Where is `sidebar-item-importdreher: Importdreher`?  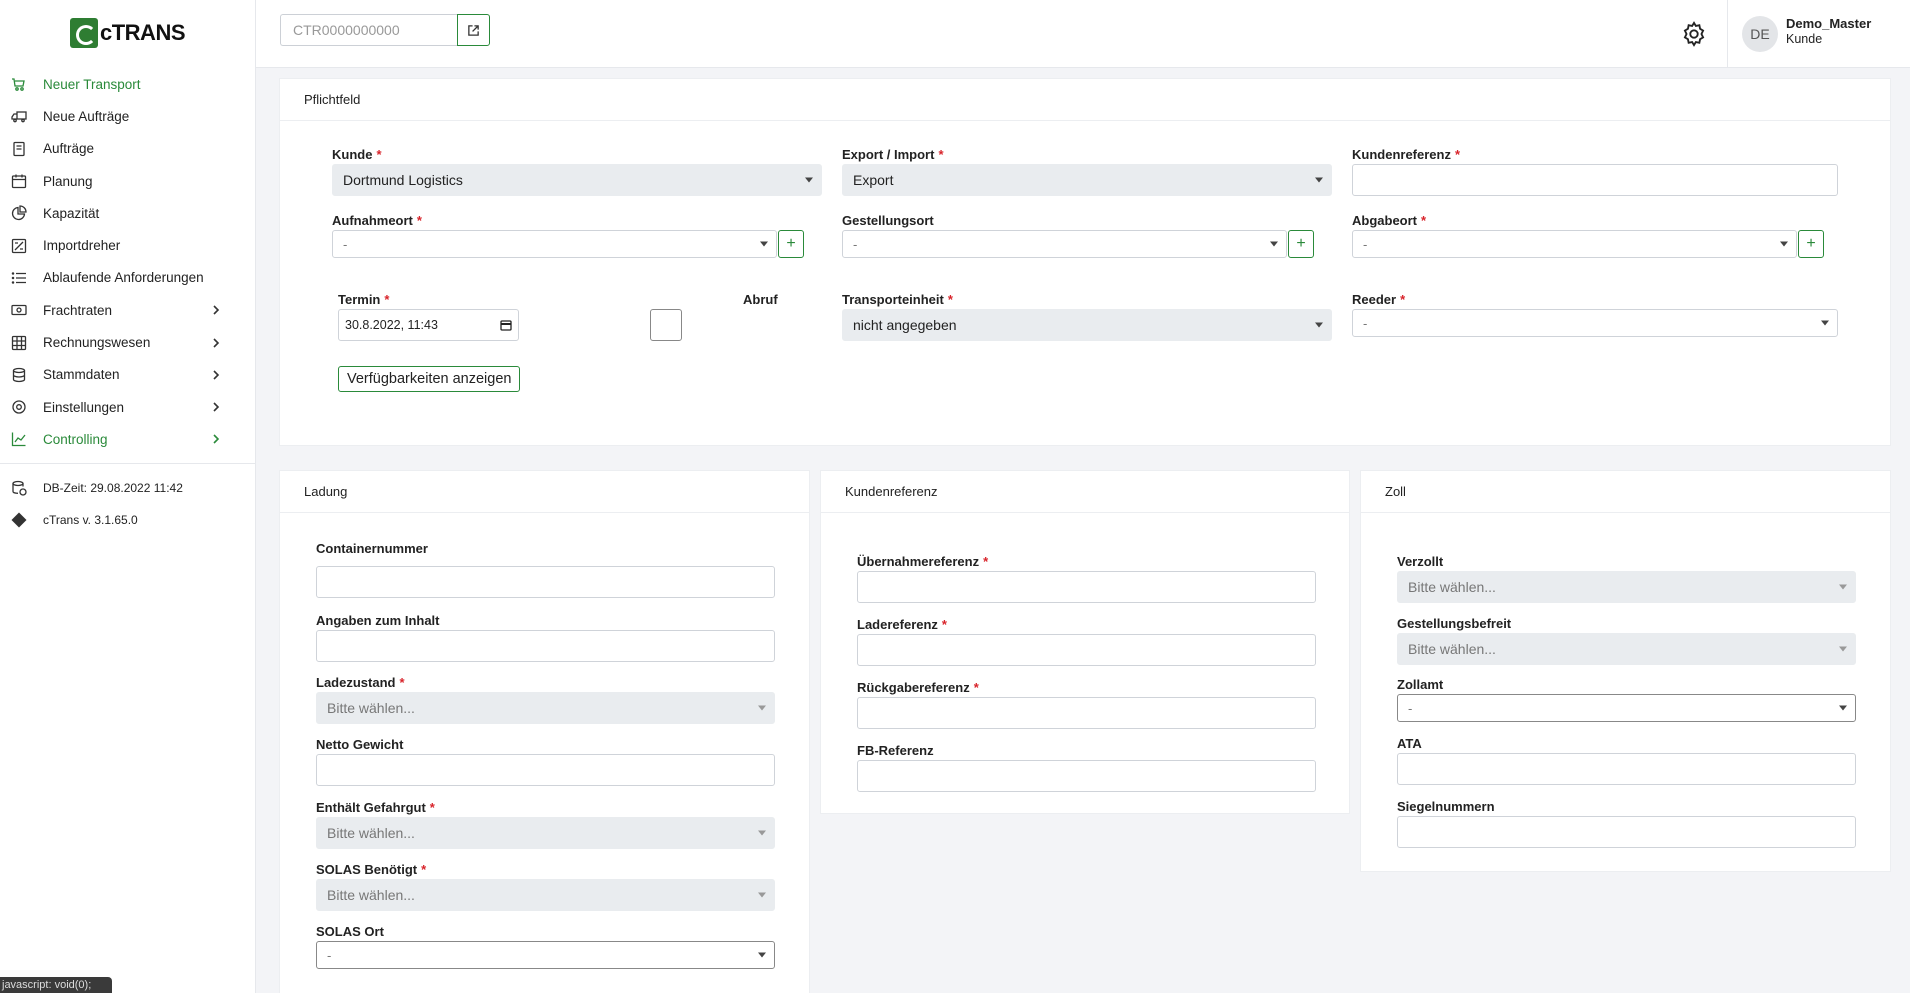 sidebar-item-importdreher: Importdreher is located at coordinates (128, 245).